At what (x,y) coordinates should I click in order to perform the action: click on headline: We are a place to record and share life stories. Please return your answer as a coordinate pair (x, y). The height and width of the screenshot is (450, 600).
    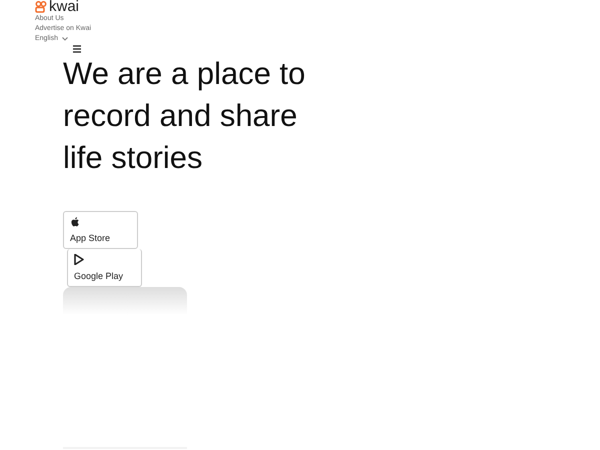
    Looking at the image, I should click on (184, 116).